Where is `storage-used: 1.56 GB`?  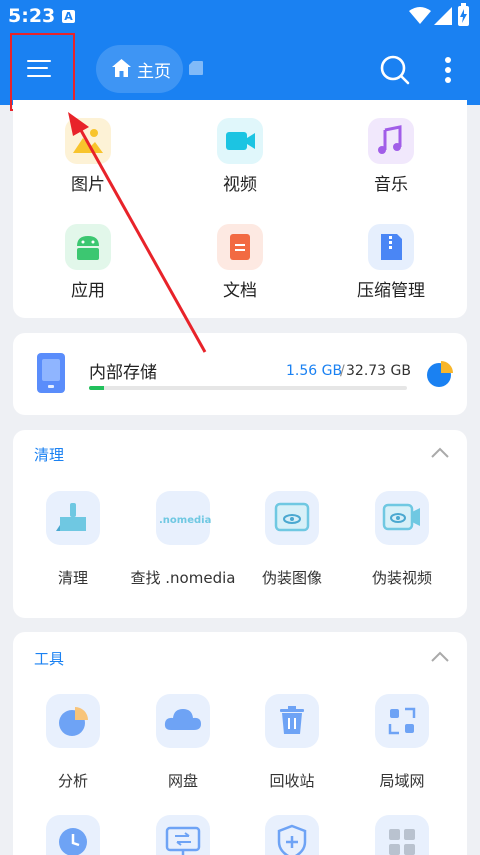
storage-used: 1.56 GB is located at coordinates (314, 371).